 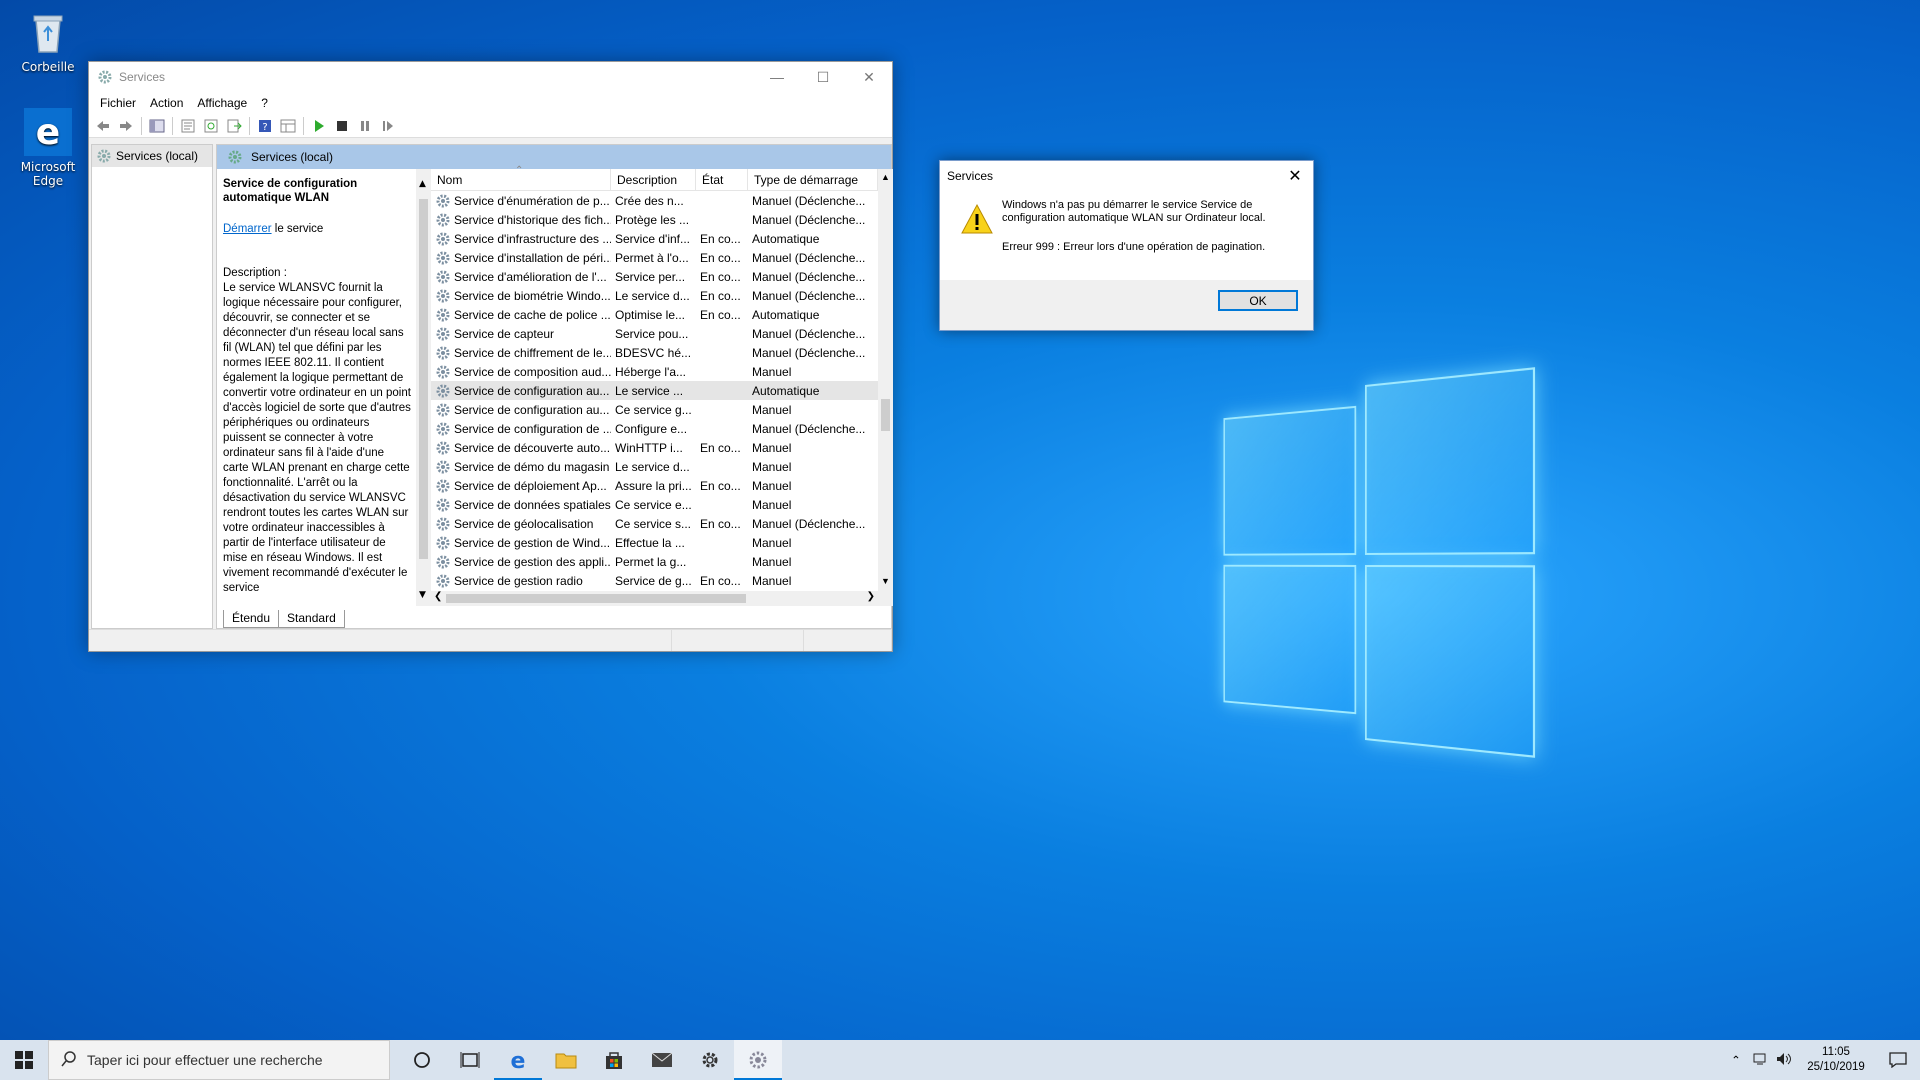 What do you see at coordinates (219, 1060) in the screenshot?
I see `taskbar-search: Taper ici pour effectuer une recherche` at bounding box center [219, 1060].